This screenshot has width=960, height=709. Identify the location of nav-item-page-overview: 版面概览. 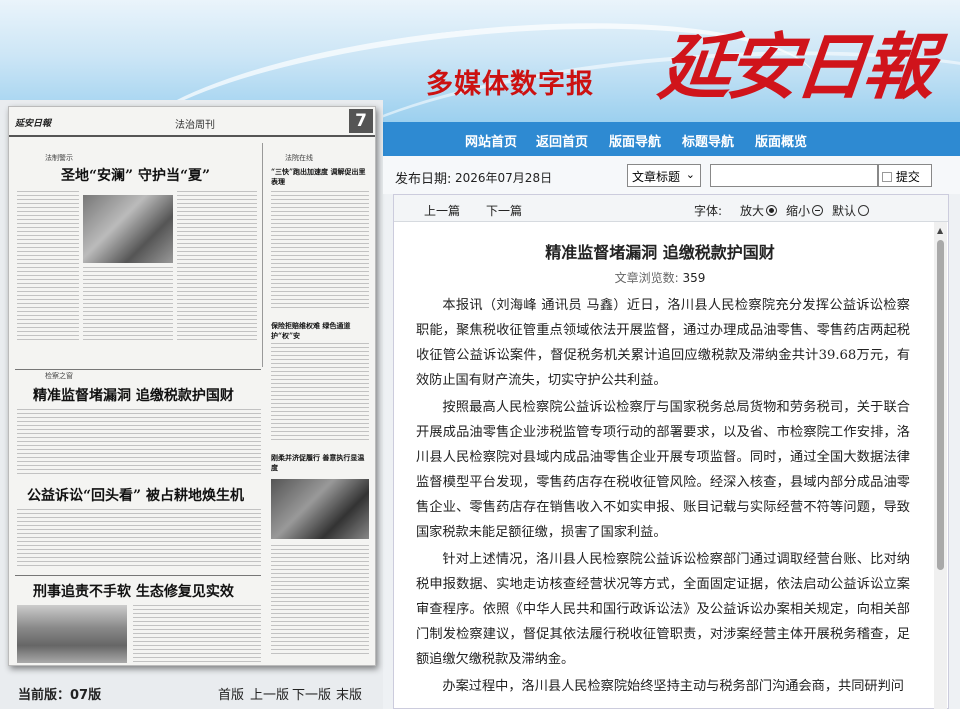
(781, 140).